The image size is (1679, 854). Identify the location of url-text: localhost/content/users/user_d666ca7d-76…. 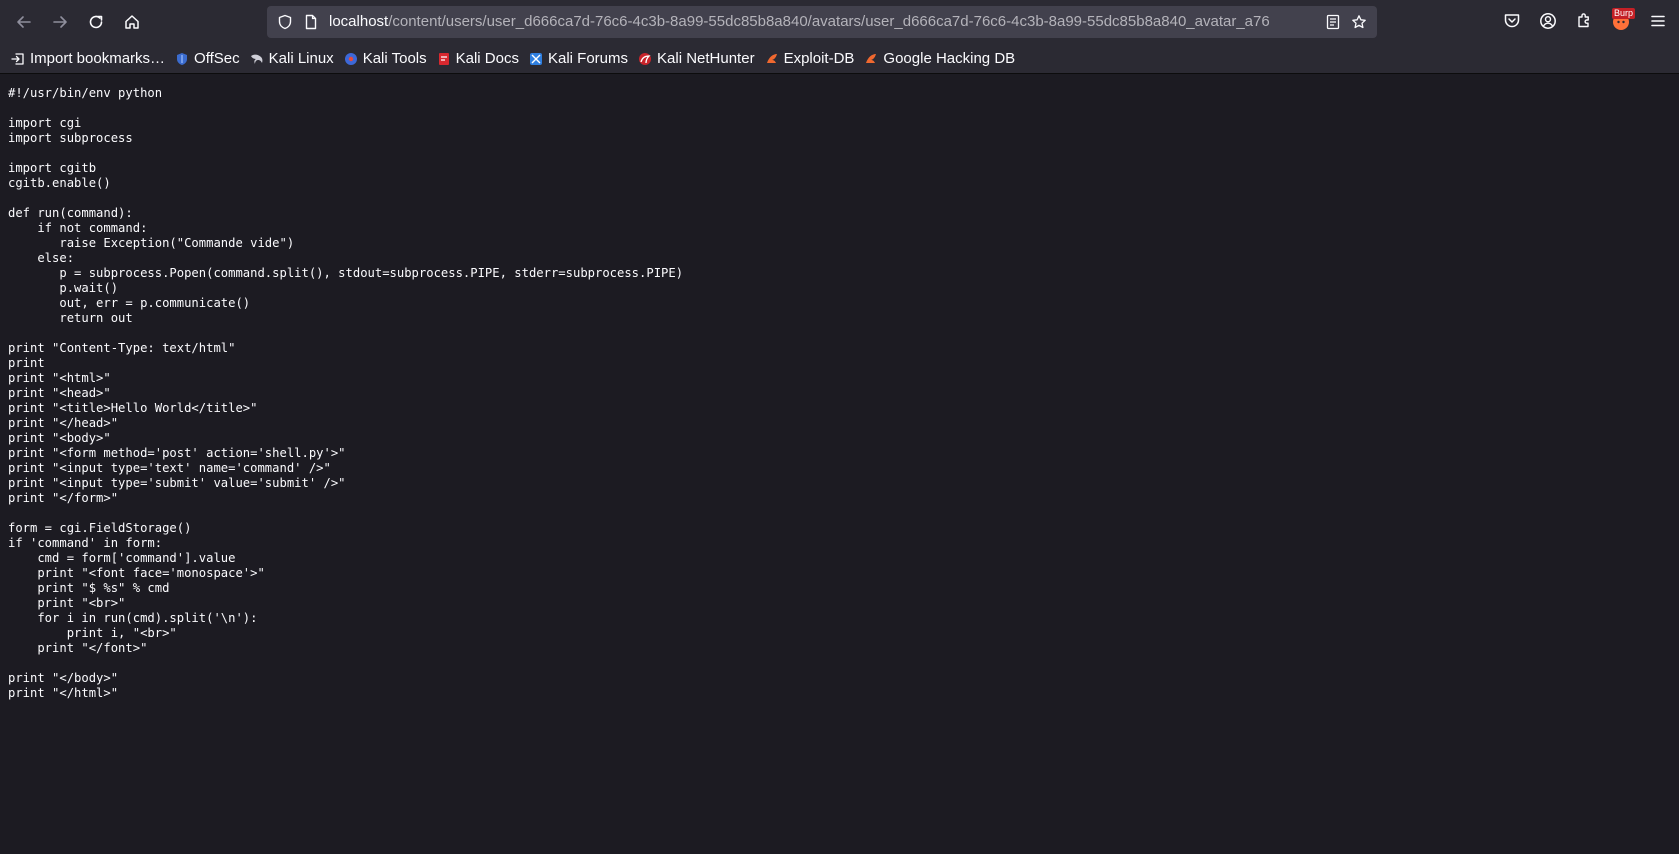
(799, 22).